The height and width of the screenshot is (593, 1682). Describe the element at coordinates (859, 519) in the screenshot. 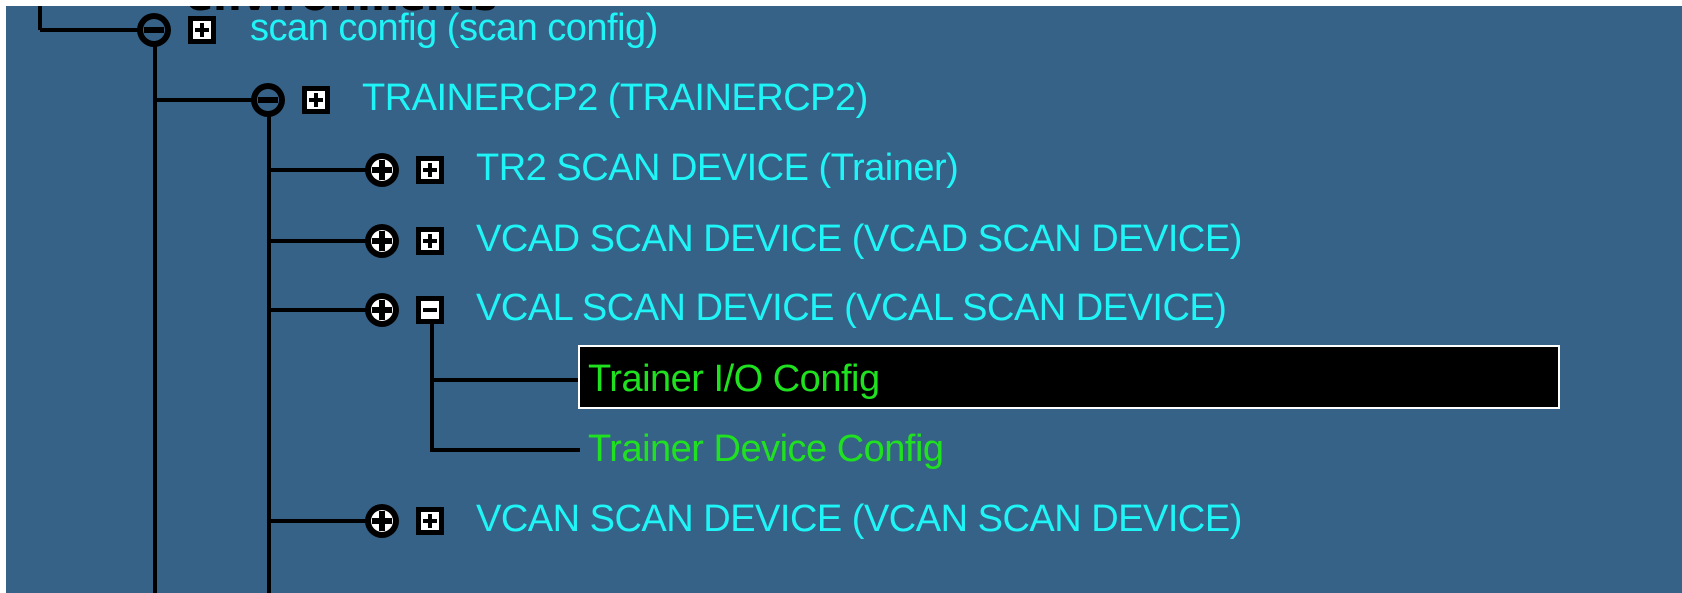

I see `tree-node-vcan-scan-device: VCAN SCAN DEVICE (VCAN SCAN DEVICE)` at that location.